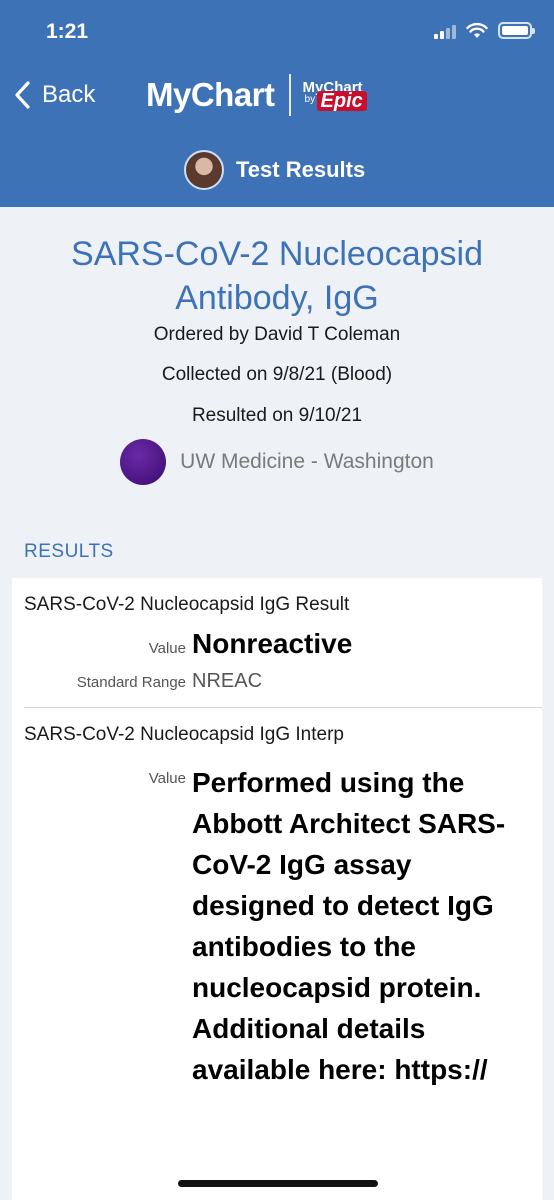 This screenshot has height=1200, width=554. What do you see at coordinates (445, 31) in the screenshot?
I see `cellular-signal-icon` at bounding box center [445, 31].